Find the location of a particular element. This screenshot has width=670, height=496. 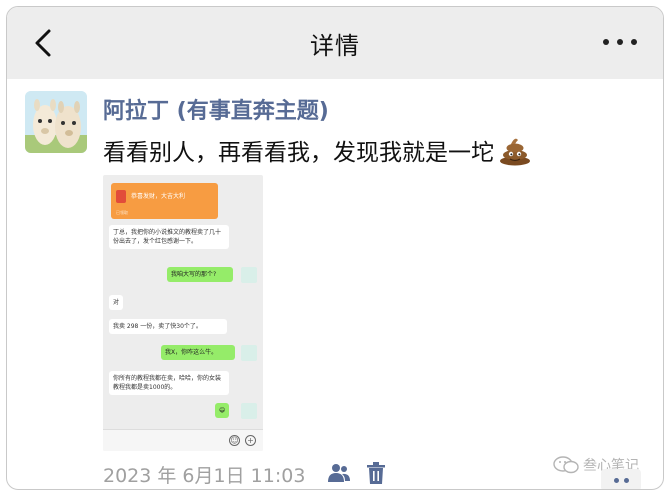

nav-bar: 详情 is located at coordinates (335, 43).